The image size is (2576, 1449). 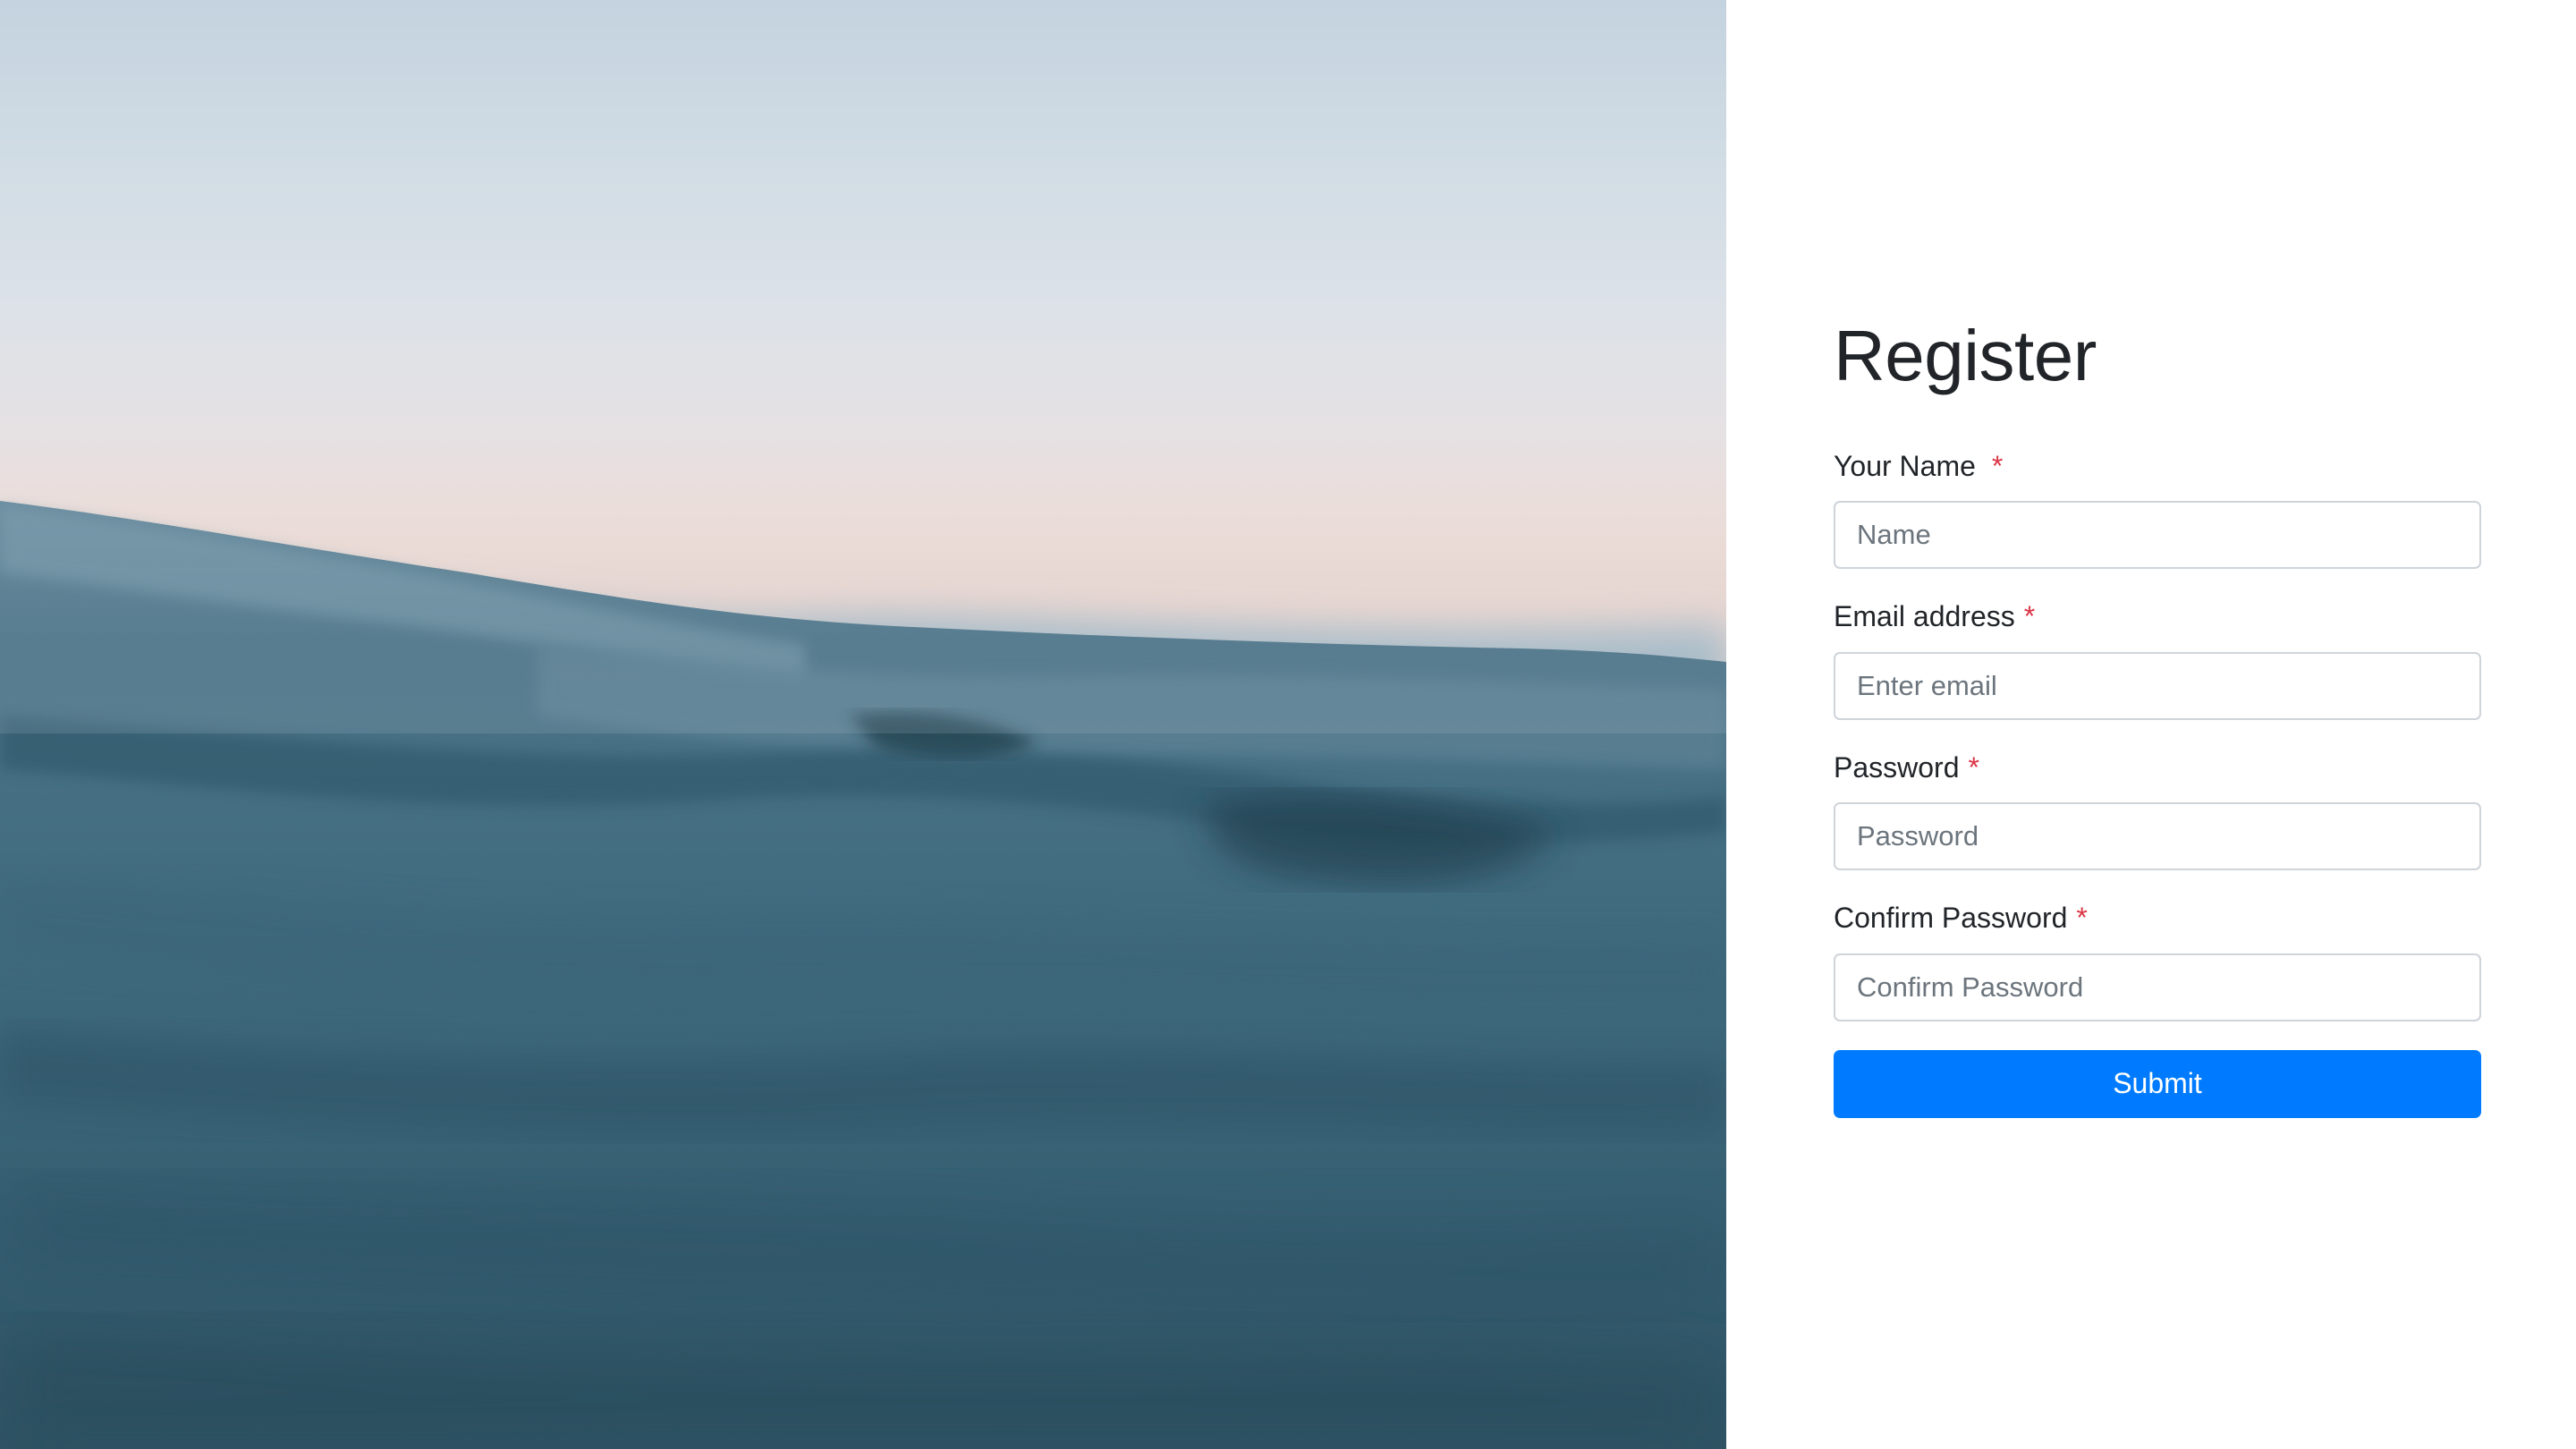 What do you see at coordinates (2157, 466) in the screenshot?
I see `name-label-row: Your Name *` at bounding box center [2157, 466].